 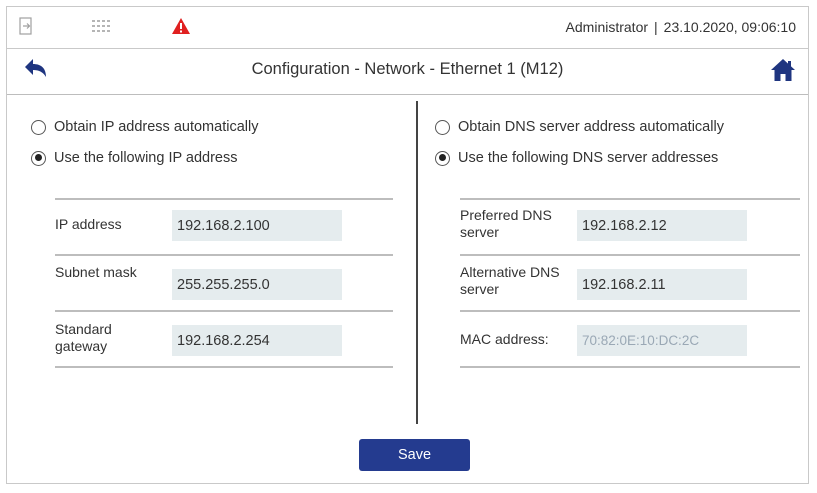 What do you see at coordinates (27, 28) in the screenshot?
I see `login-icon` at bounding box center [27, 28].